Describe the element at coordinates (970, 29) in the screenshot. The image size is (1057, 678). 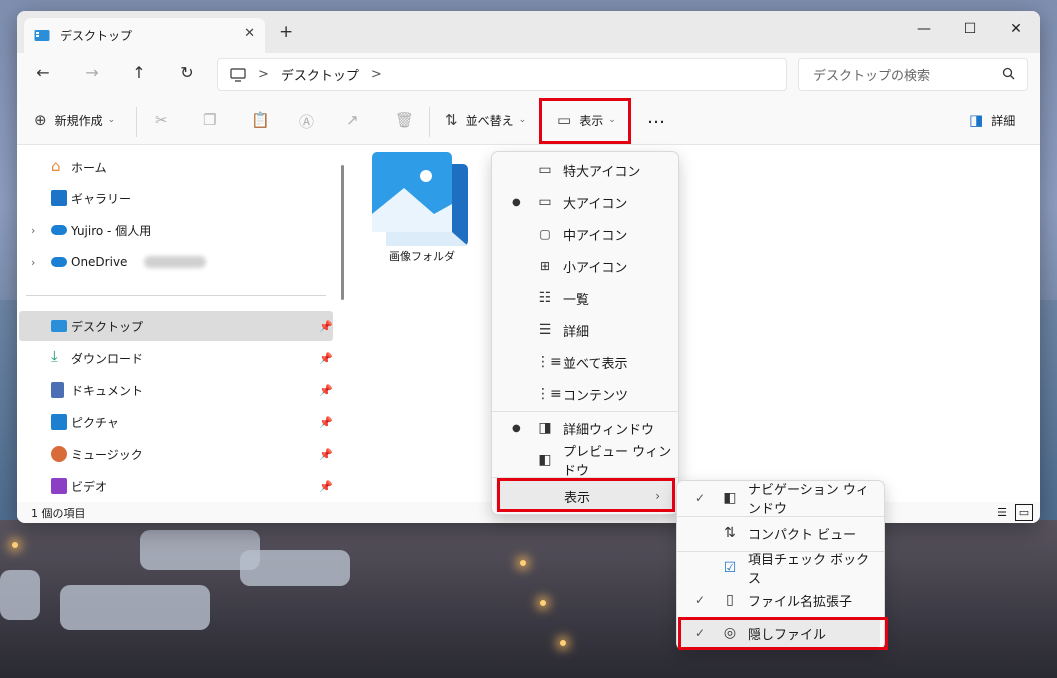
I see `maximize-button: ☐` at that location.